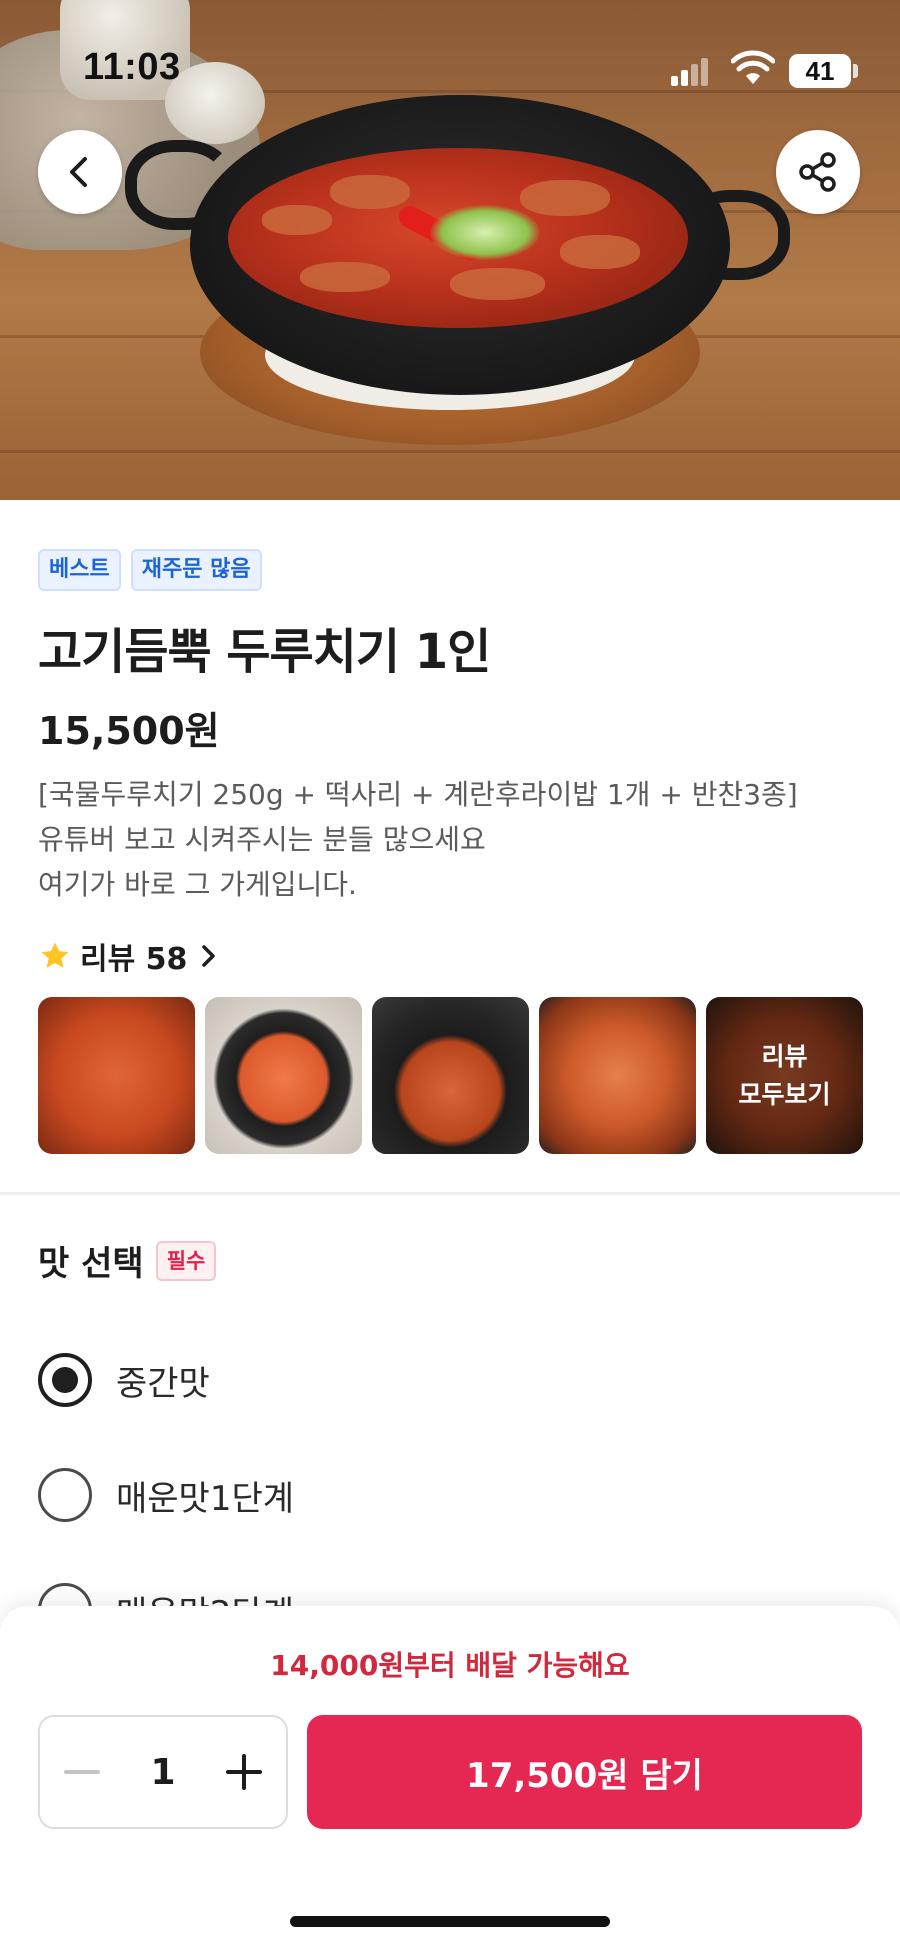 Image resolution: width=900 pixels, height=1949 pixels. I want to click on product-title: 고기듬뿍 두루치기 1인, so click(264, 652).